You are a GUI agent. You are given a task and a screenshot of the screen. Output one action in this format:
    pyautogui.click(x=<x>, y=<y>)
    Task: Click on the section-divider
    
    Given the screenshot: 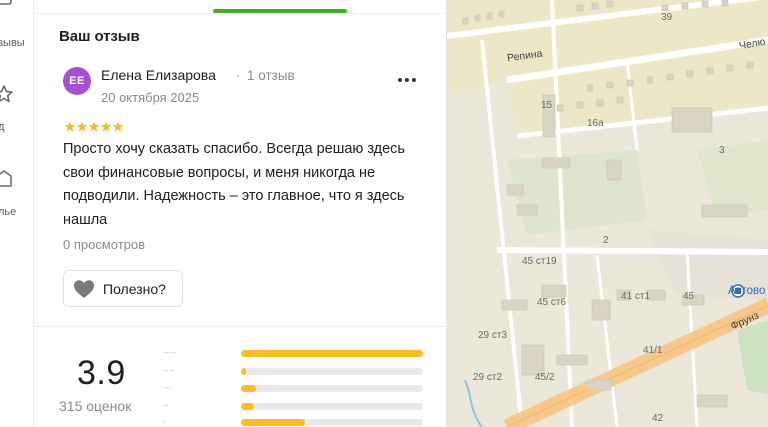 What is the action you would take?
    pyautogui.click(x=240, y=326)
    